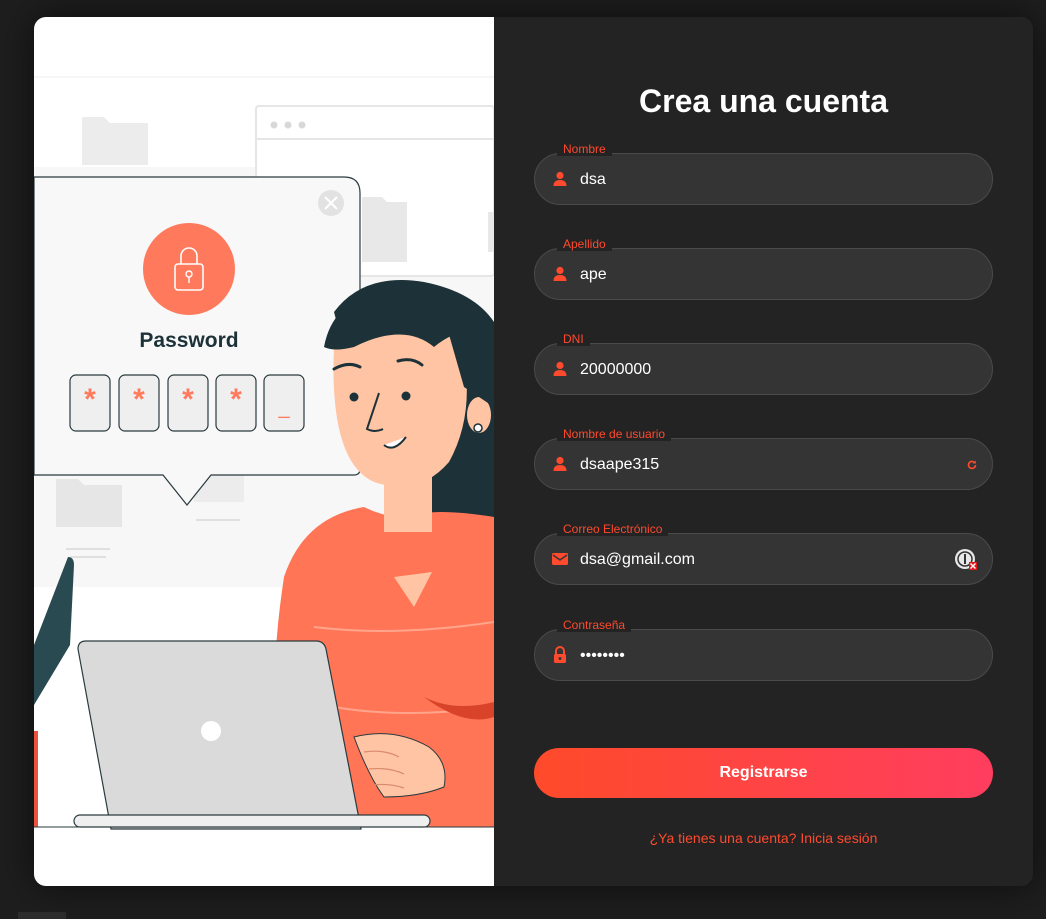 The width and height of the screenshot is (1046, 919). Describe the element at coordinates (560, 559) in the screenshot. I see `mail-icon` at that location.